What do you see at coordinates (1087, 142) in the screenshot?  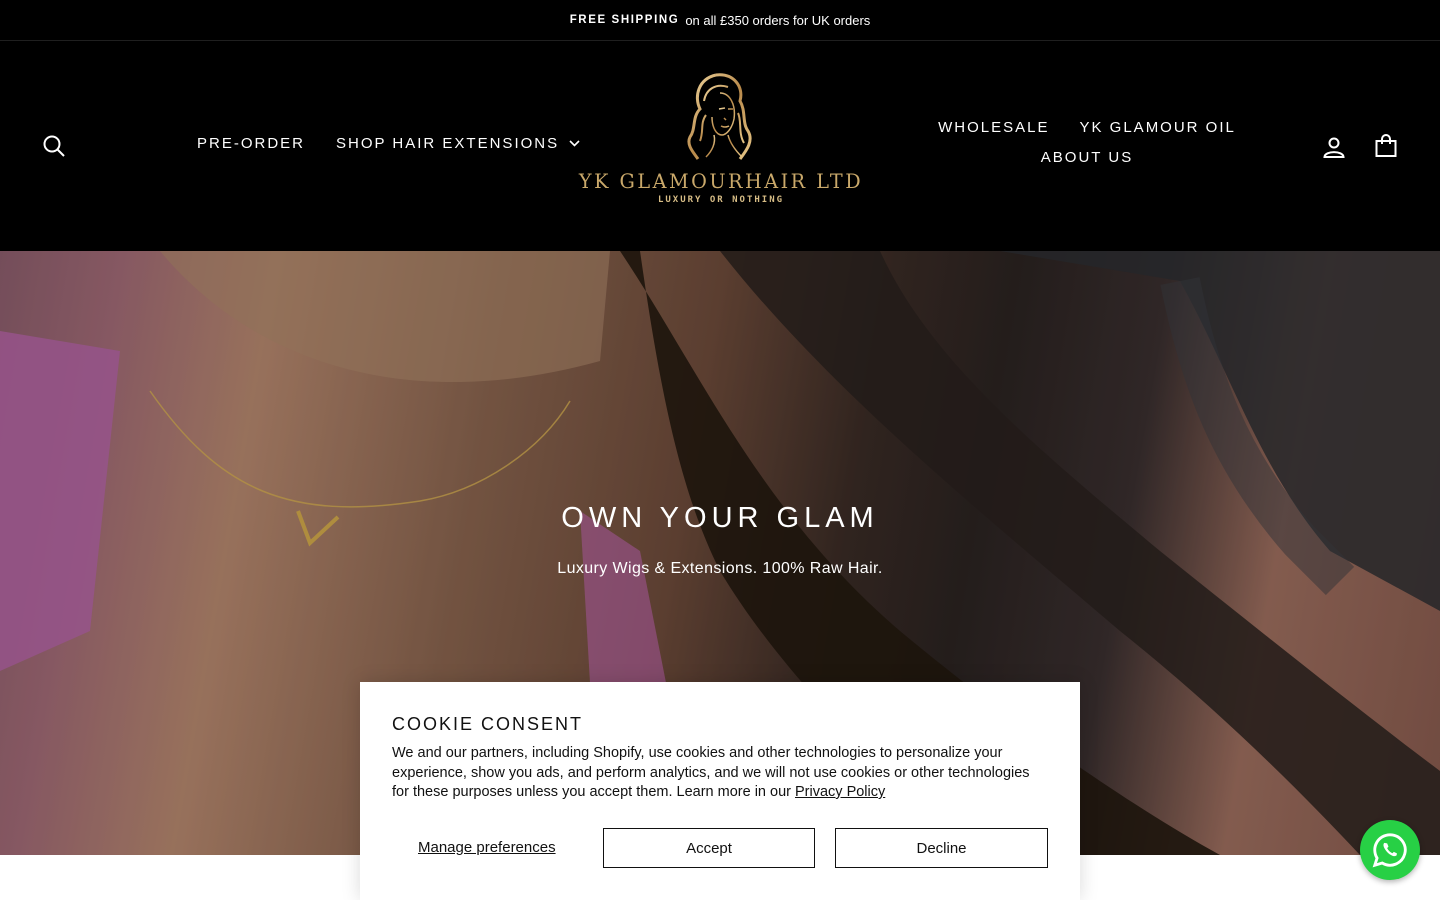 I see `primary-nav-right: WHOLESALE YK GLAMOUR OIL ABOUT US` at bounding box center [1087, 142].